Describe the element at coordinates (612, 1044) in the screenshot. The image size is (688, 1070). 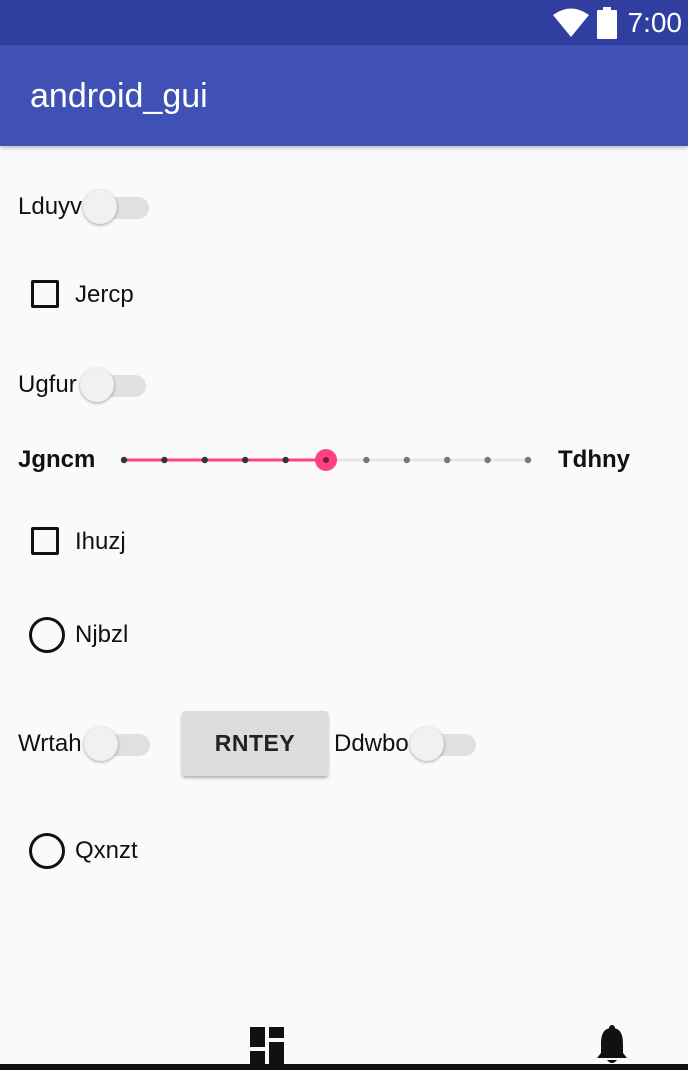
I see `notifications-icon` at that location.